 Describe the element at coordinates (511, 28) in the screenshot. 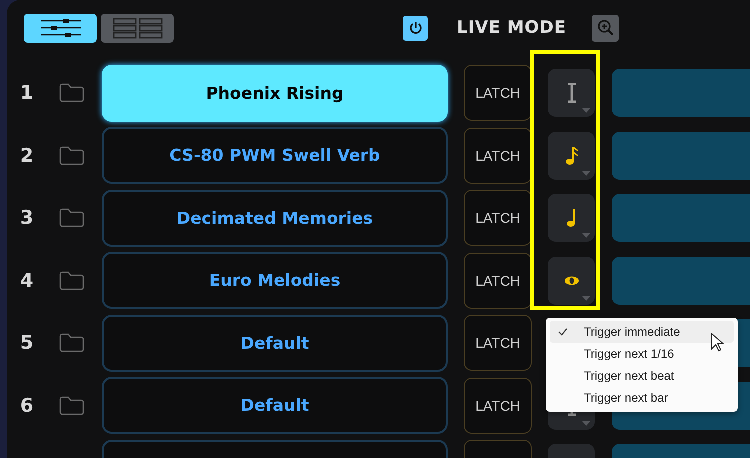

I see `mode-title: LIVE MODE` at that location.